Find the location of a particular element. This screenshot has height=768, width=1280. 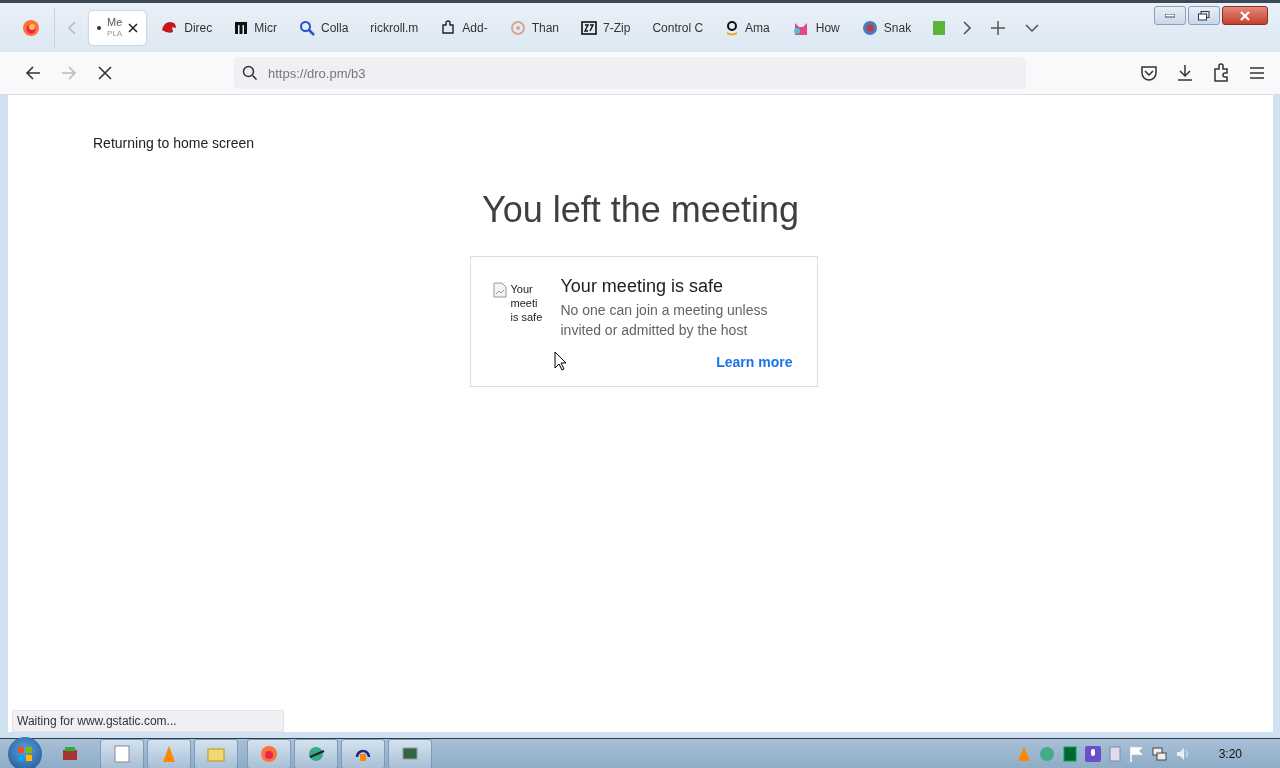

notepad-icon is located at coordinates (122, 753).